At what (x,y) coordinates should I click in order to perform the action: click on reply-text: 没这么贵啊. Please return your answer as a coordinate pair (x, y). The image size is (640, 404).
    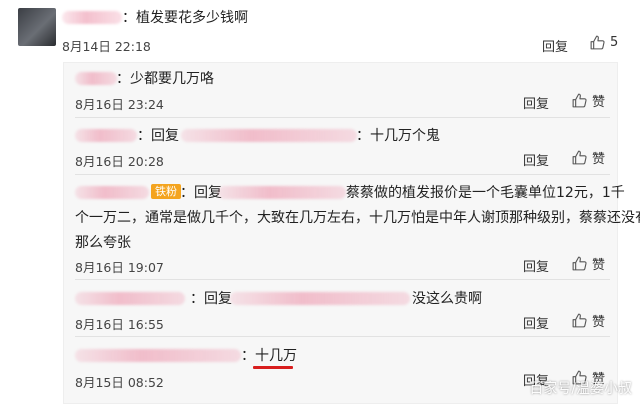
    Looking at the image, I should click on (447, 299).